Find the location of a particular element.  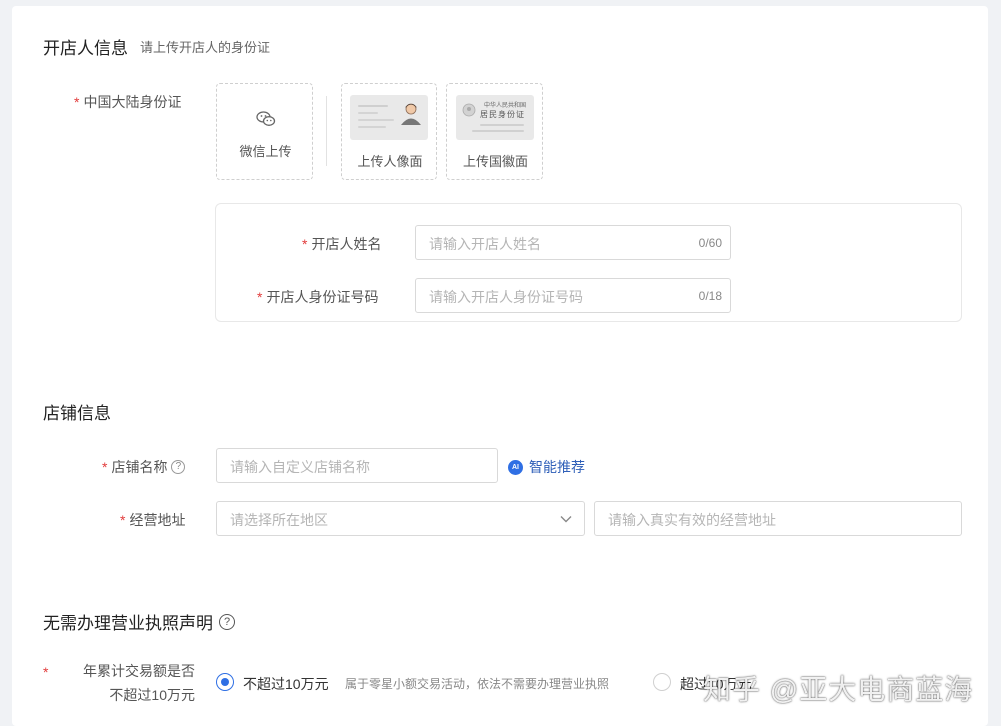

wechat-icon is located at coordinates (266, 118).